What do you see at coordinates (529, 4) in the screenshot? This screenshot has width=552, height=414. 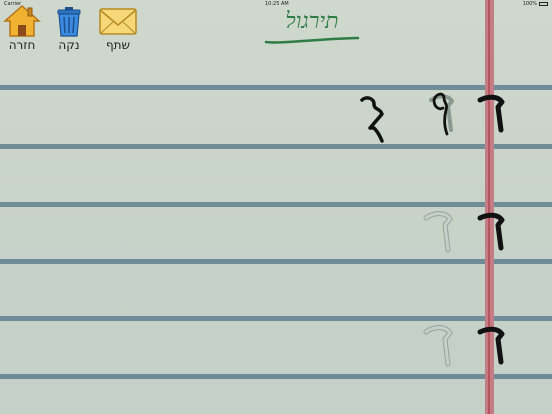 I see `battery-percent: 100%` at bounding box center [529, 4].